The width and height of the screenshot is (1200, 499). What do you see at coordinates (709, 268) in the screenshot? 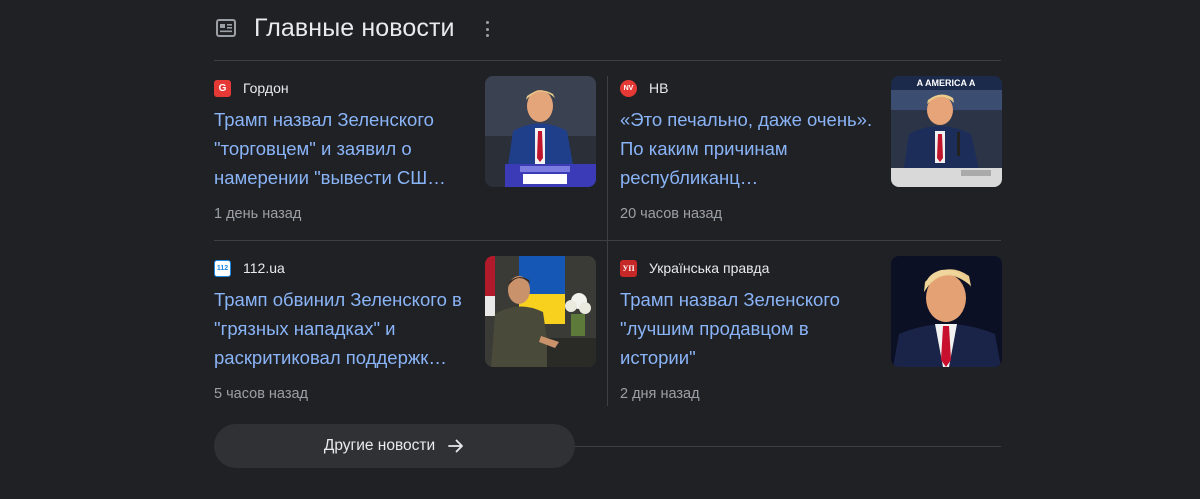
I see `source-name: Українська правда` at bounding box center [709, 268].